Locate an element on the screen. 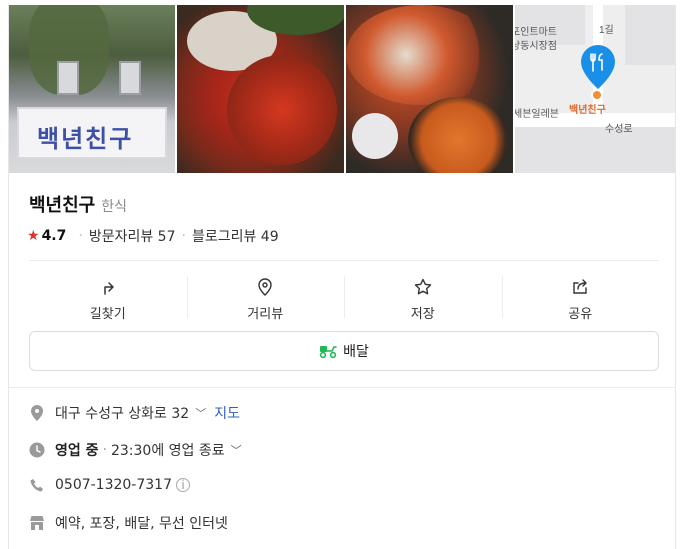 Image resolution: width=683 pixels, height=549 pixels. closing-time: 23:30에 영업 종료 is located at coordinates (167, 451).